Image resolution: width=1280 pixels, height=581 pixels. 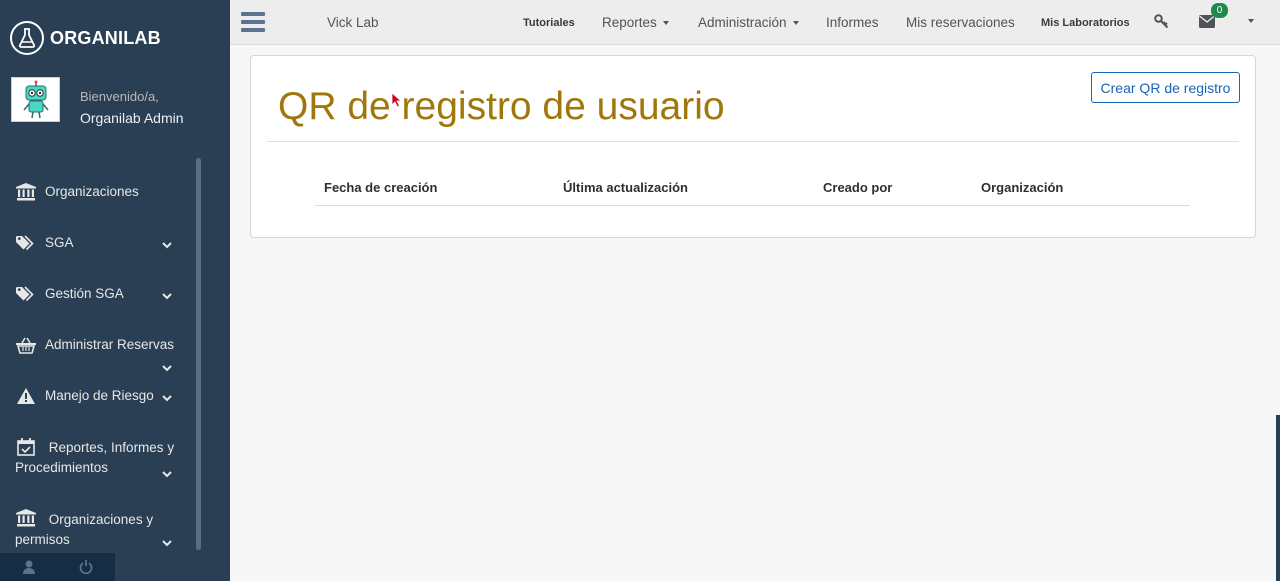 What do you see at coordinates (84, 293) in the screenshot?
I see `sidebar-item-label: Gestión SGA` at bounding box center [84, 293].